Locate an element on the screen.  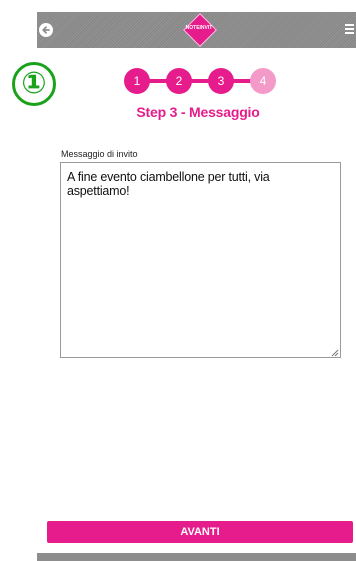
step-title: Step 3 - Messaggio is located at coordinates (198, 112).